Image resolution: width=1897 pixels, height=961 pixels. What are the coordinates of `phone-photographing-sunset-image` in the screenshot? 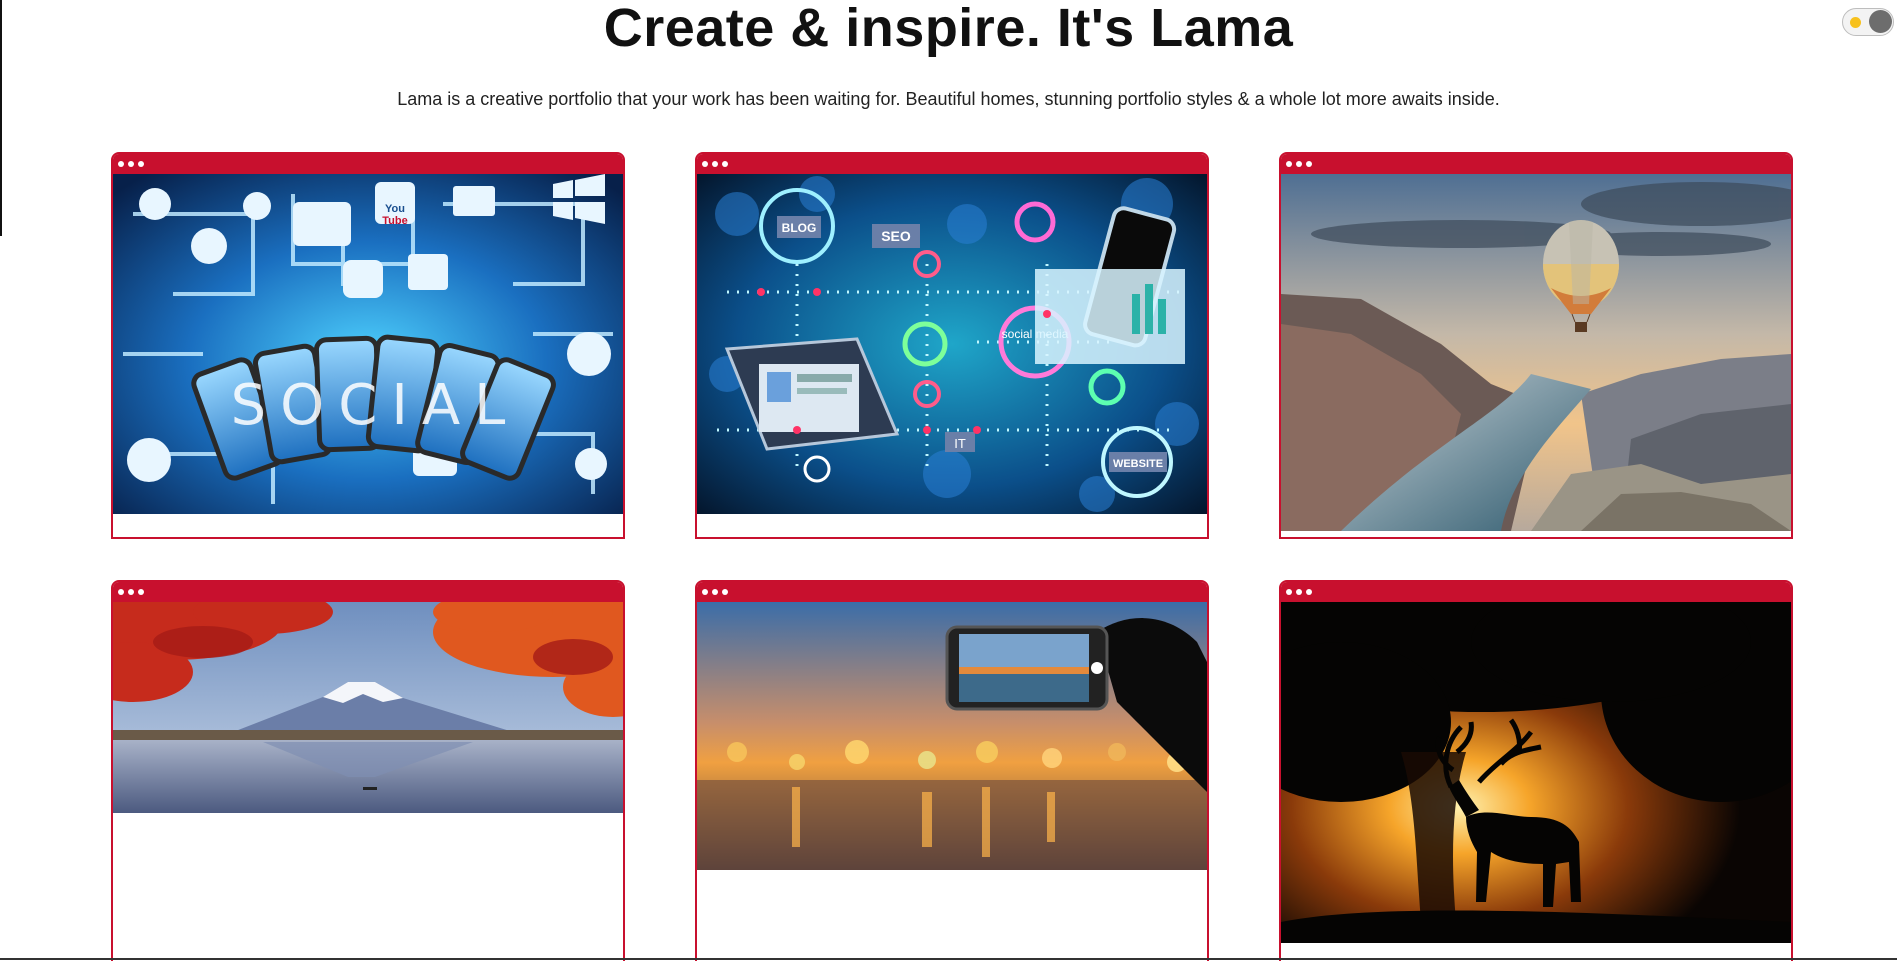 It's located at (952, 736).